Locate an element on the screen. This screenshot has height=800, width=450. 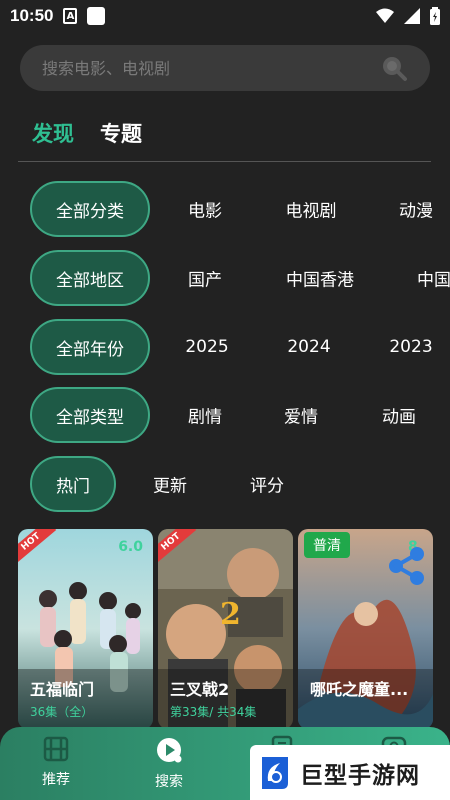
filter-genre-option: 爱情 is located at coordinates (301, 415).